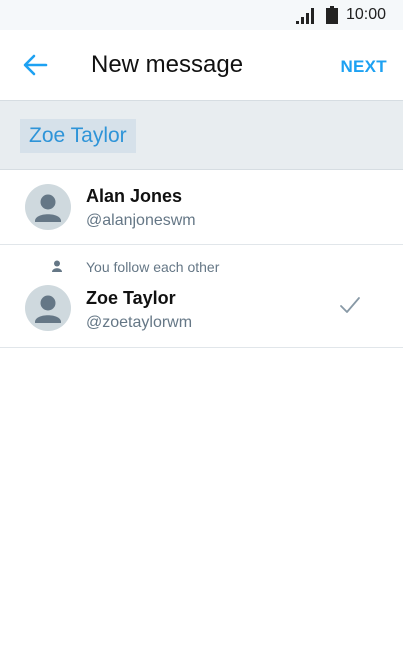 This screenshot has height=672, width=403. I want to click on status-time: 10:00, so click(366, 14).